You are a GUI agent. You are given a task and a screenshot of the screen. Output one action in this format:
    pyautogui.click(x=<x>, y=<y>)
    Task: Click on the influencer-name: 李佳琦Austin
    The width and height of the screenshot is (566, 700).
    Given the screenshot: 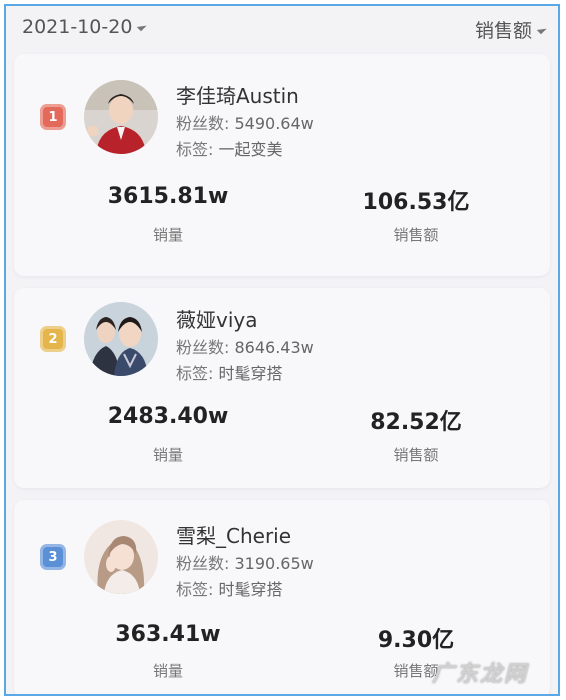 What is the action you would take?
    pyautogui.click(x=237, y=94)
    